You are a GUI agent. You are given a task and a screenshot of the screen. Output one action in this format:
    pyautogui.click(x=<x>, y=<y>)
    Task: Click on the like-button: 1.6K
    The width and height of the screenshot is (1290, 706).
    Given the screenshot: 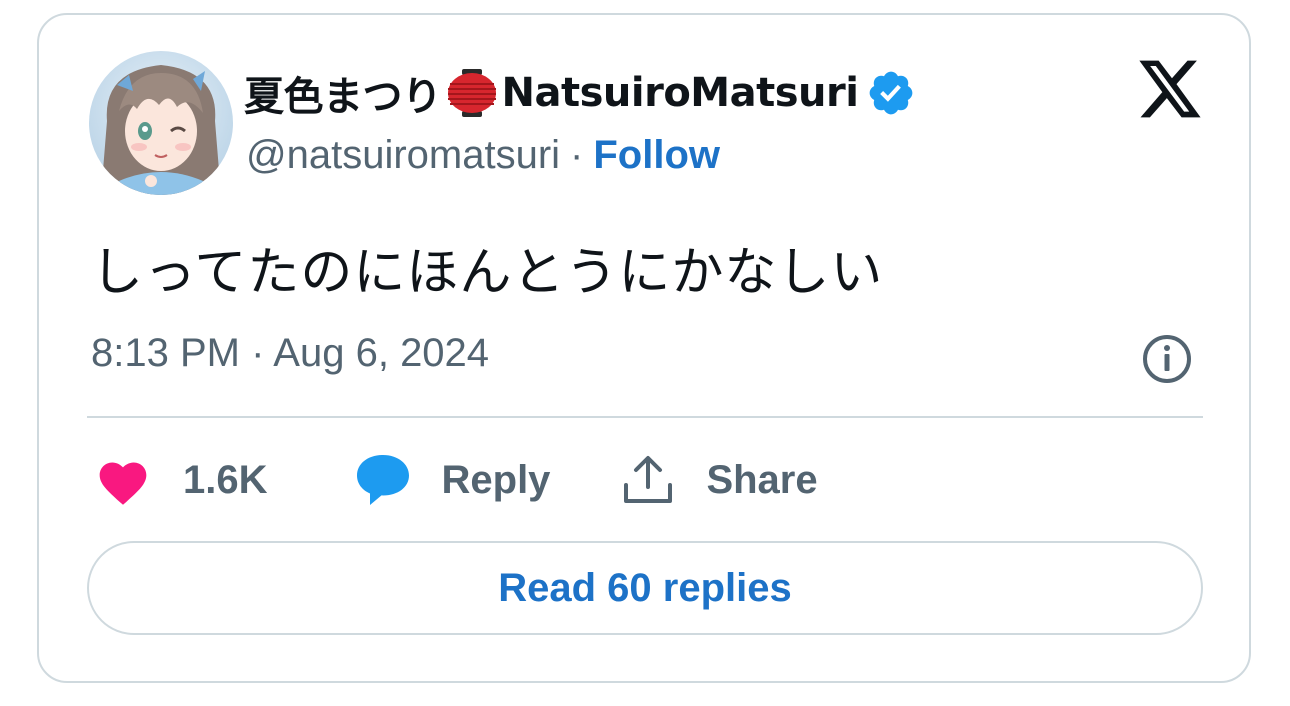 What is the action you would take?
    pyautogui.click(x=181, y=480)
    